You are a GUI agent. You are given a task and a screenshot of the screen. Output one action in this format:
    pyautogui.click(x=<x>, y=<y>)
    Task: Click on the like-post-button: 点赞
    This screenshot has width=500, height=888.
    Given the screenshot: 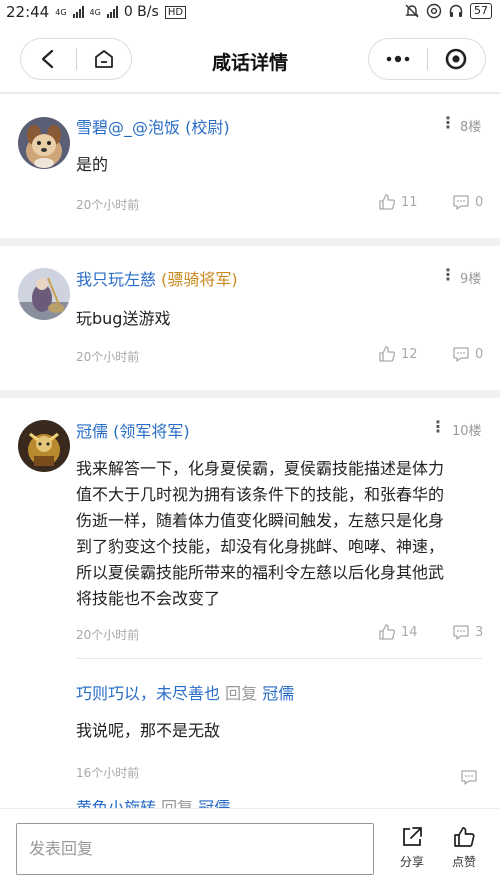 What is the action you would take?
    pyautogui.click(x=464, y=847)
    